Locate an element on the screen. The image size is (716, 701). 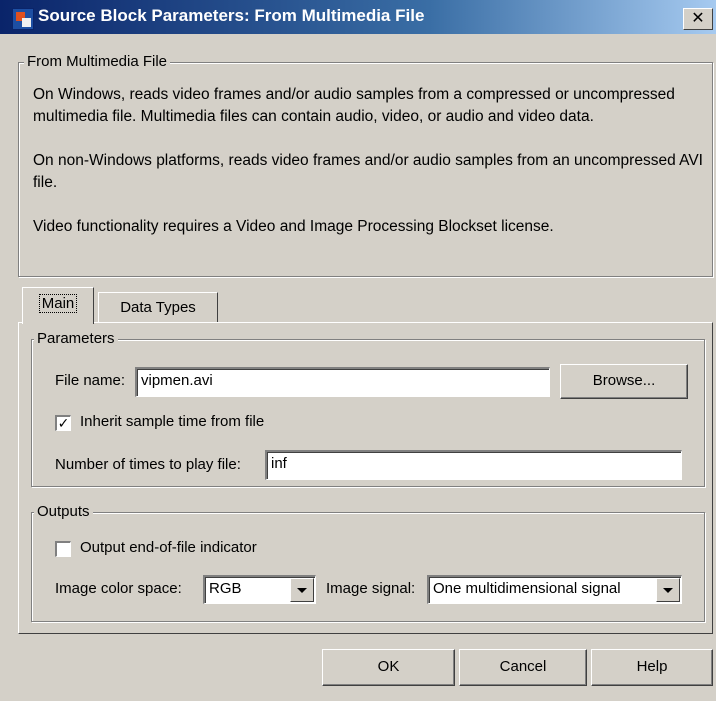
image-signal-select: One multidimensional signal is located at coordinates (554, 589).